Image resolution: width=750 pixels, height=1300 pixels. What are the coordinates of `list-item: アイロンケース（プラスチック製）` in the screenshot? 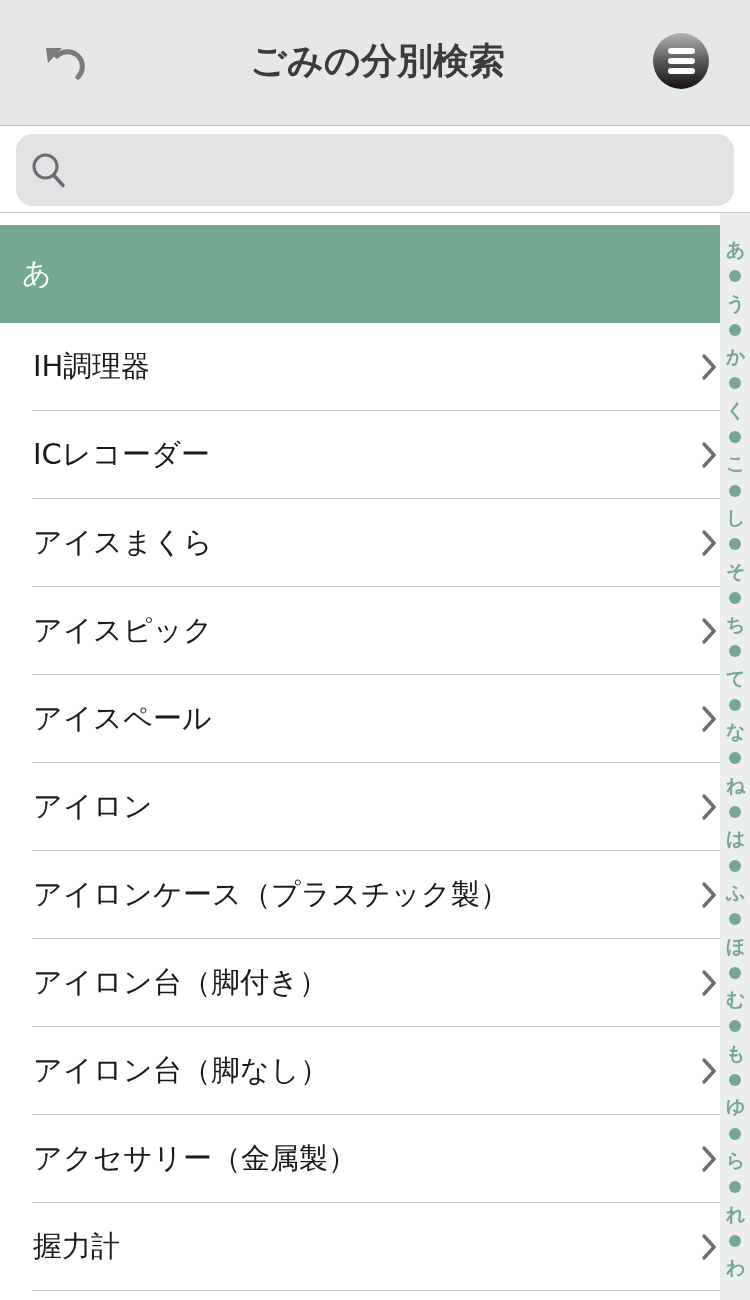 It's located at (376, 895).